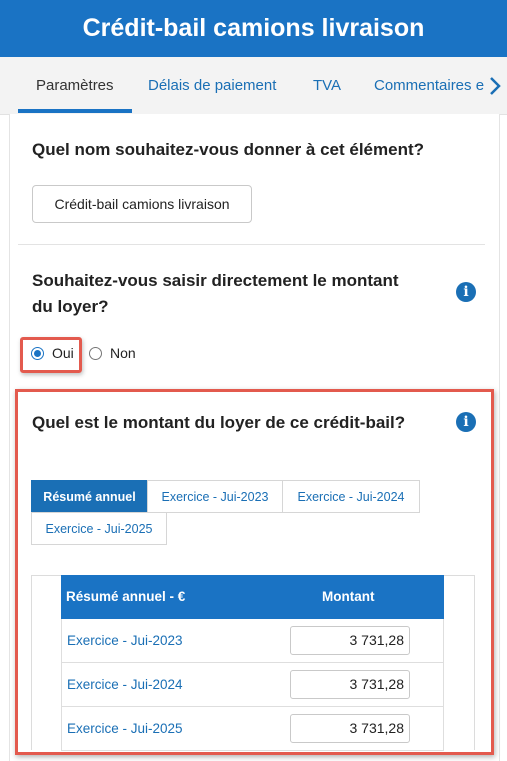  What do you see at coordinates (63, 353) in the screenshot?
I see `radio-oui-label: Oui` at bounding box center [63, 353].